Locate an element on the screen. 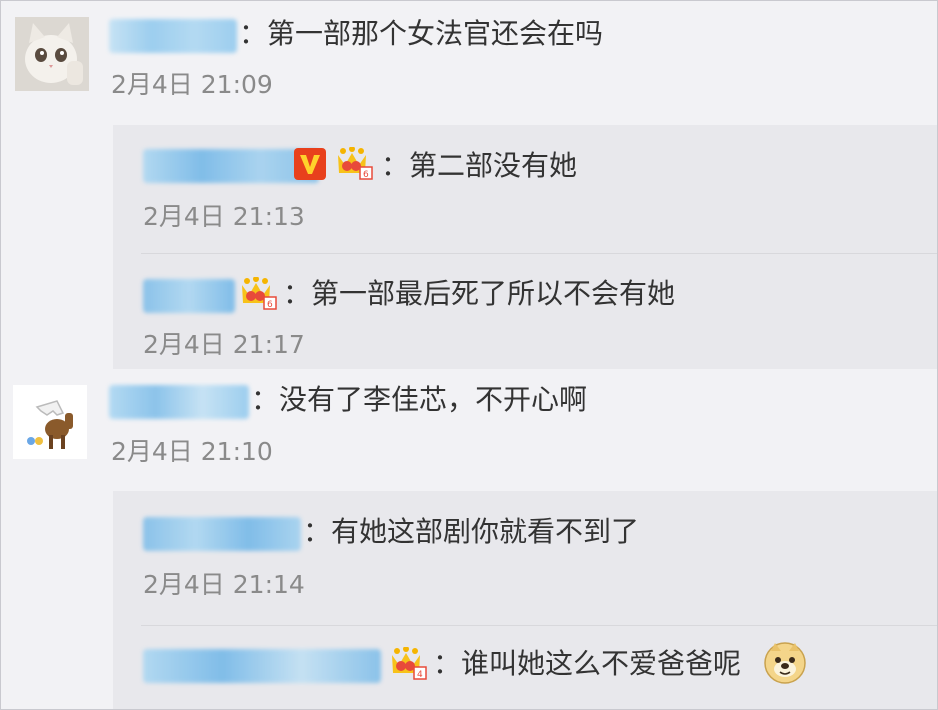 Image resolution: width=938 pixels, height=710 pixels. v-verified-icon is located at coordinates (310, 164).